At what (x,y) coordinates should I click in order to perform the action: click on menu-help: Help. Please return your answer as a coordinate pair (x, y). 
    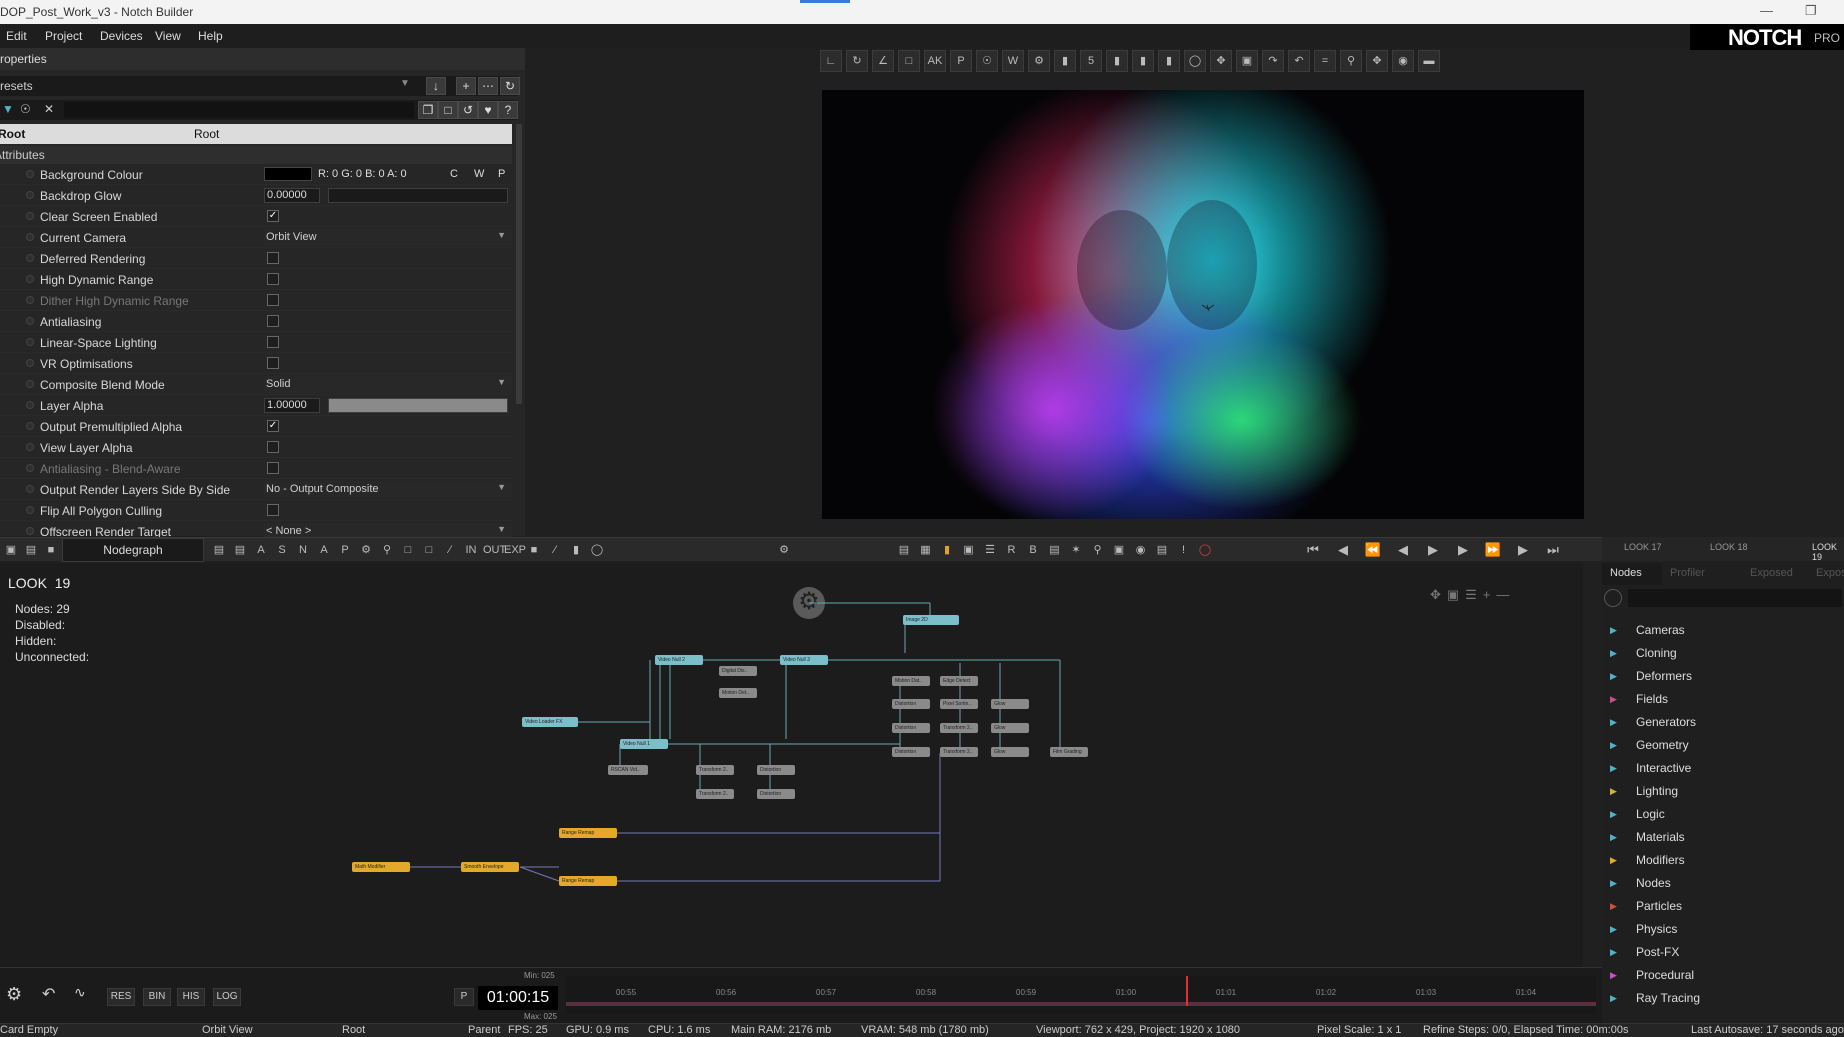
    Looking at the image, I should click on (210, 36).